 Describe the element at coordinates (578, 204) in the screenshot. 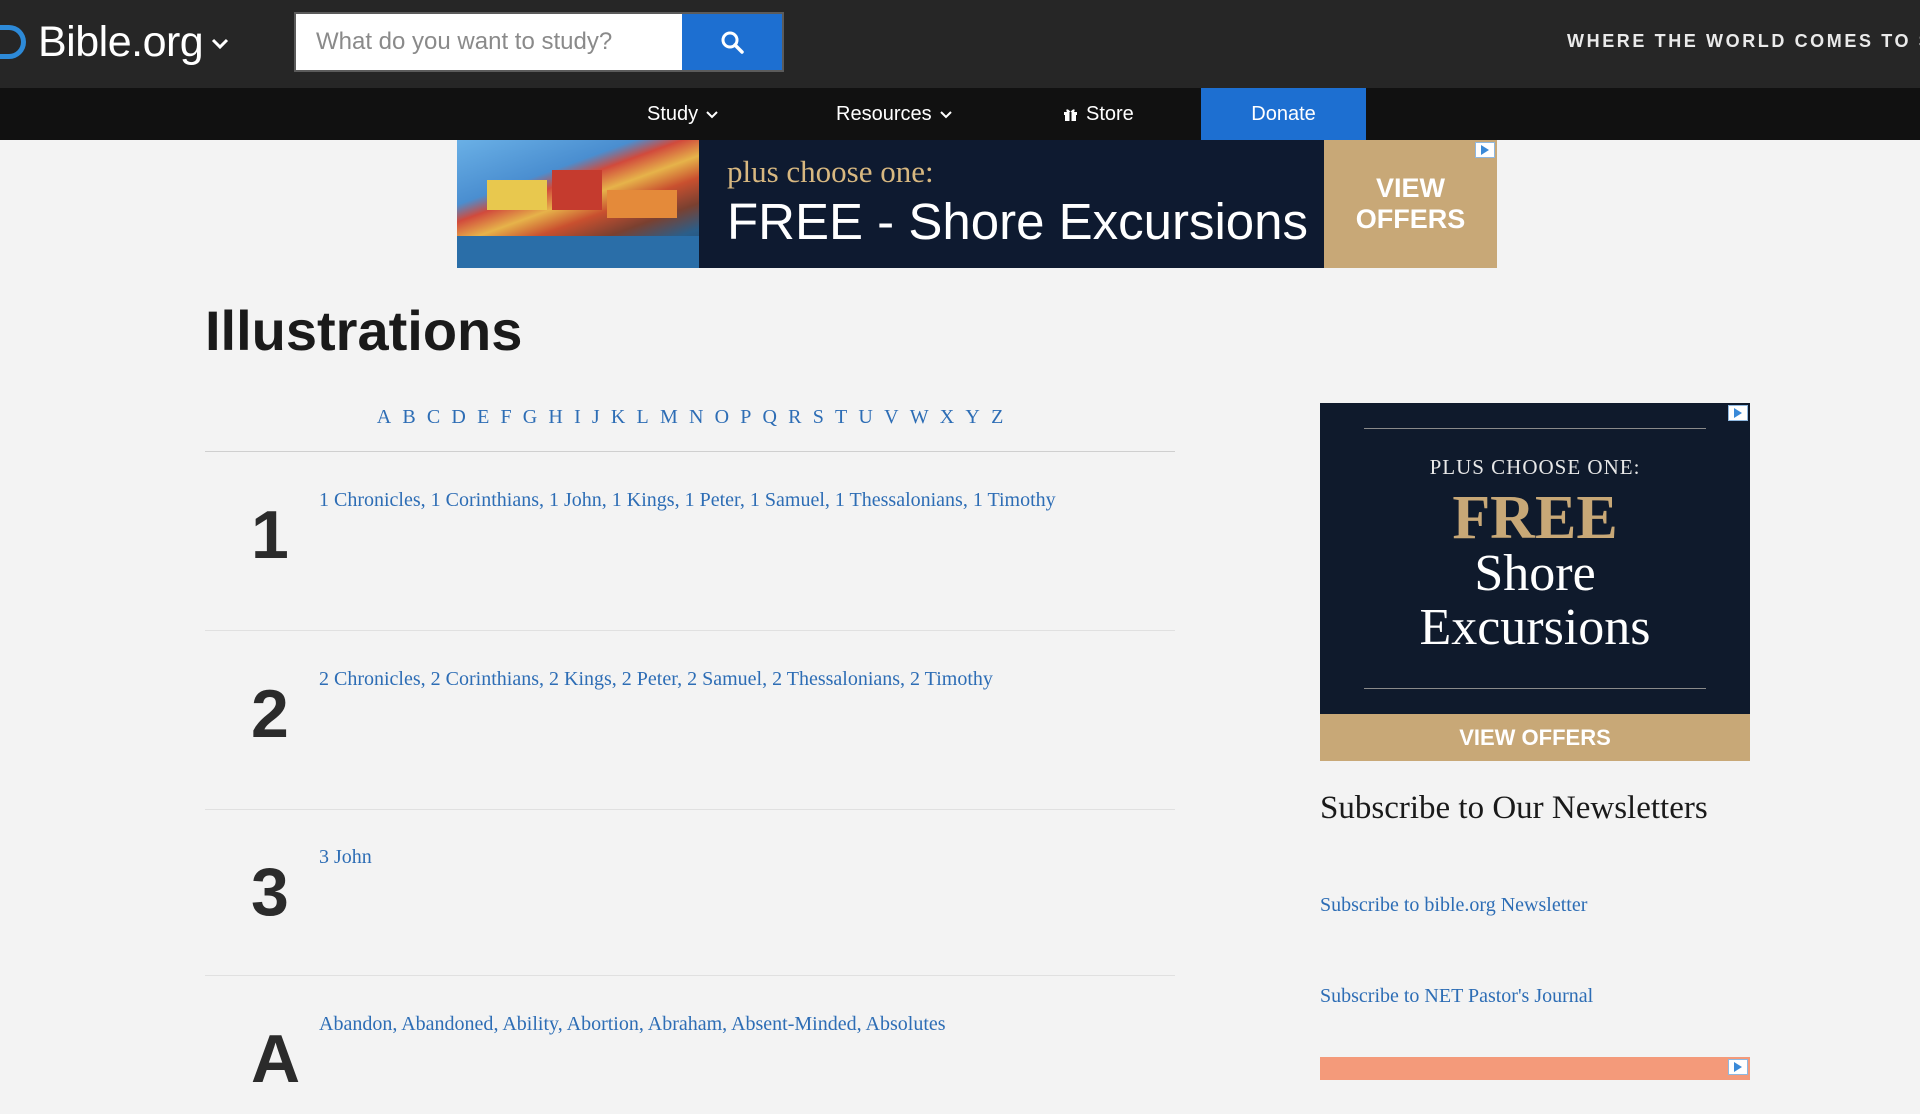

I see `ad-photo` at that location.